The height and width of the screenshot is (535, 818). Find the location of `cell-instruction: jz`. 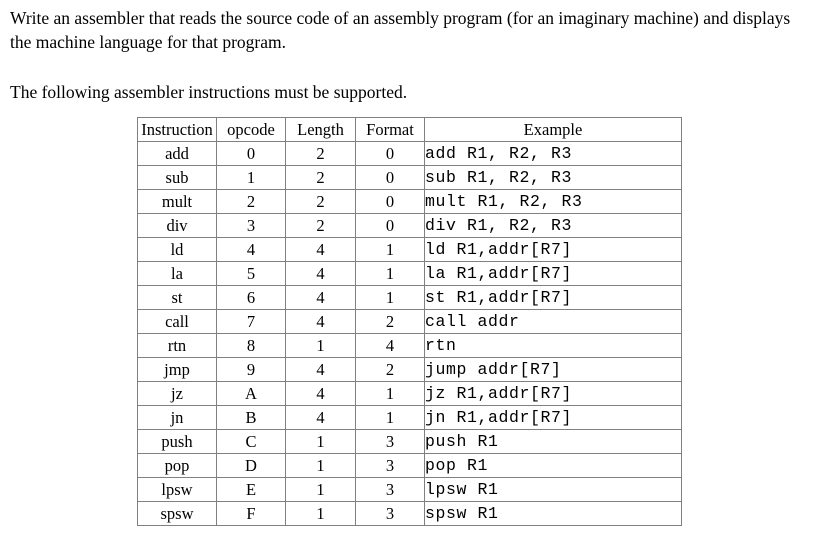

cell-instruction: jz is located at coordinates (177, 393).